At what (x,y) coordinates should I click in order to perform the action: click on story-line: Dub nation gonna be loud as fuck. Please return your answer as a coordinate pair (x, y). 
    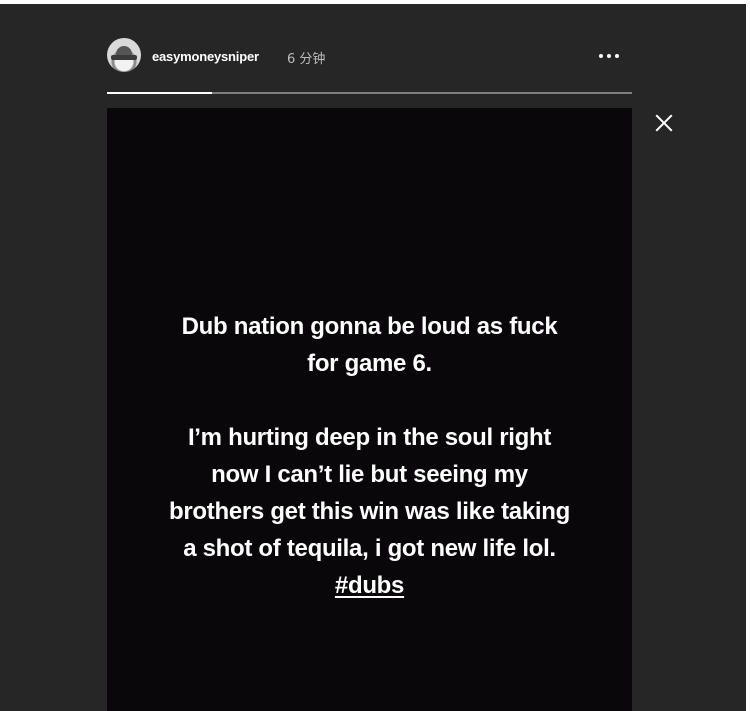
    Looking at the image, I should click on (369, 326).